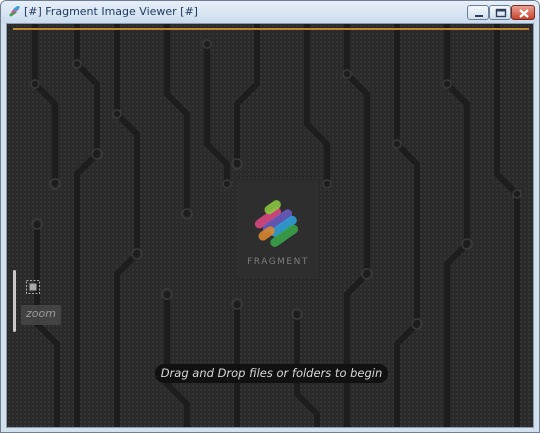 This screenshot has width=540, height=433. I want to click on minimize-button, so click(478, 12).